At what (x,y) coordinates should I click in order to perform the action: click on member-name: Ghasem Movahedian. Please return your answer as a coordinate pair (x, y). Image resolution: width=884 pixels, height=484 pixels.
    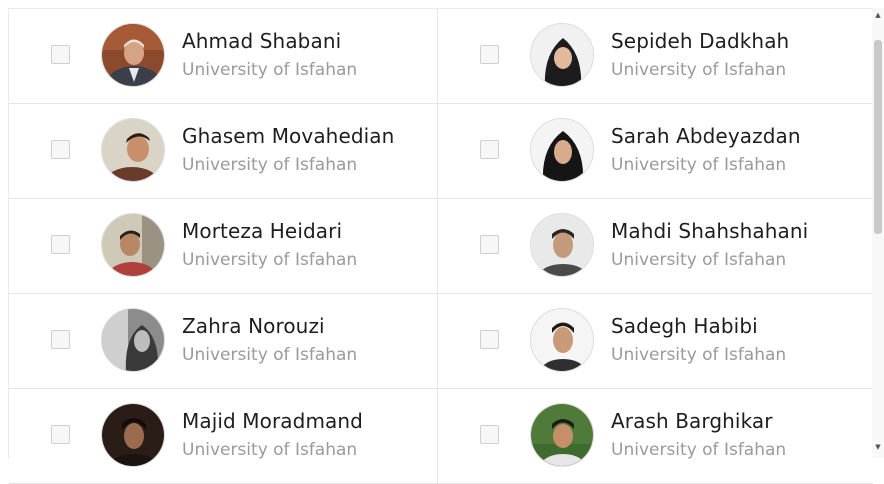
    Looking at the image, I should click on (288, 136).